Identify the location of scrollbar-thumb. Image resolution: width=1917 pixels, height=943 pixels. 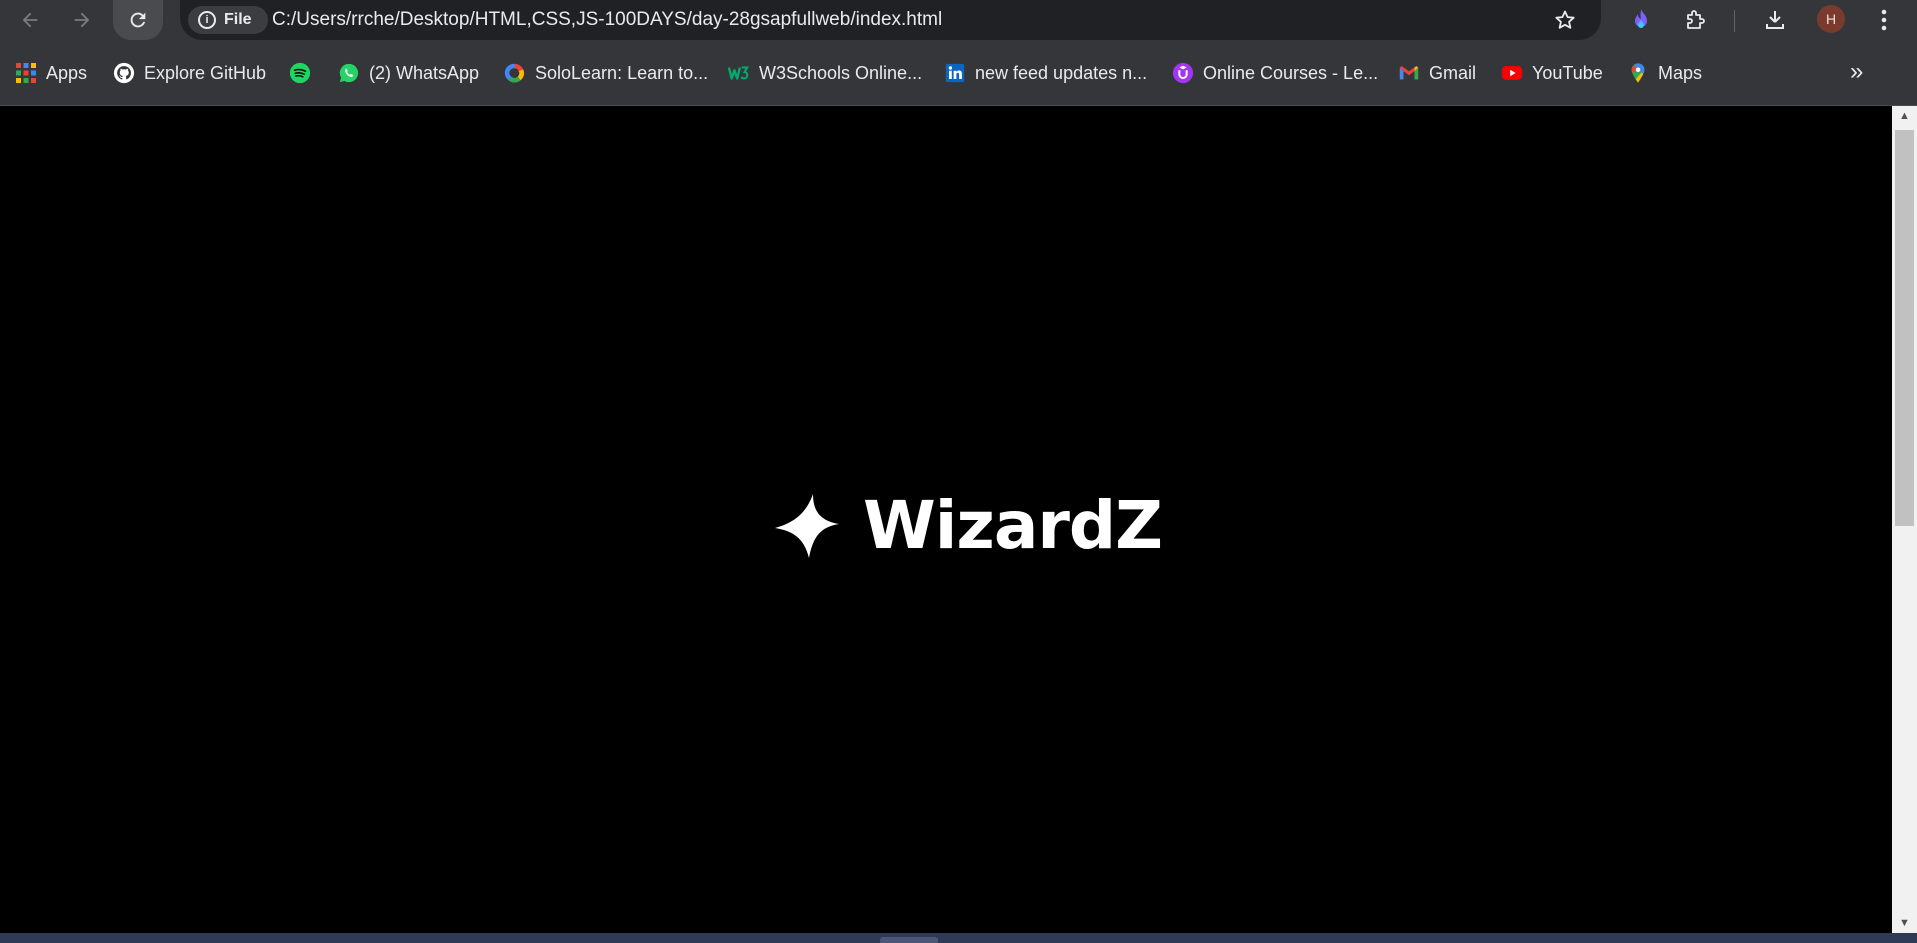
(1904, 328).